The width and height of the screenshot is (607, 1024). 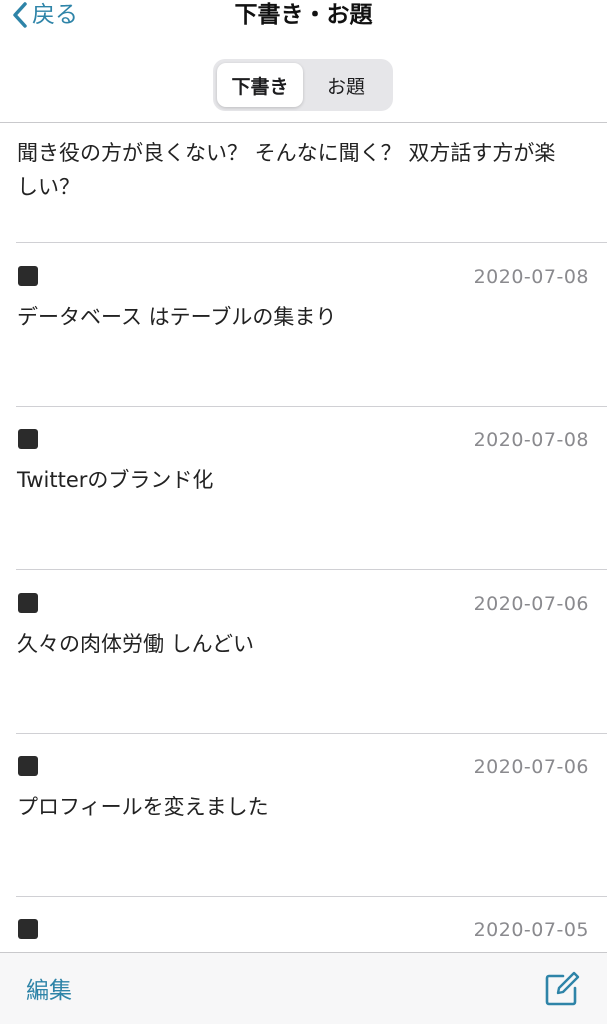 I want to click on compose-button, so click(x=562, y=989).